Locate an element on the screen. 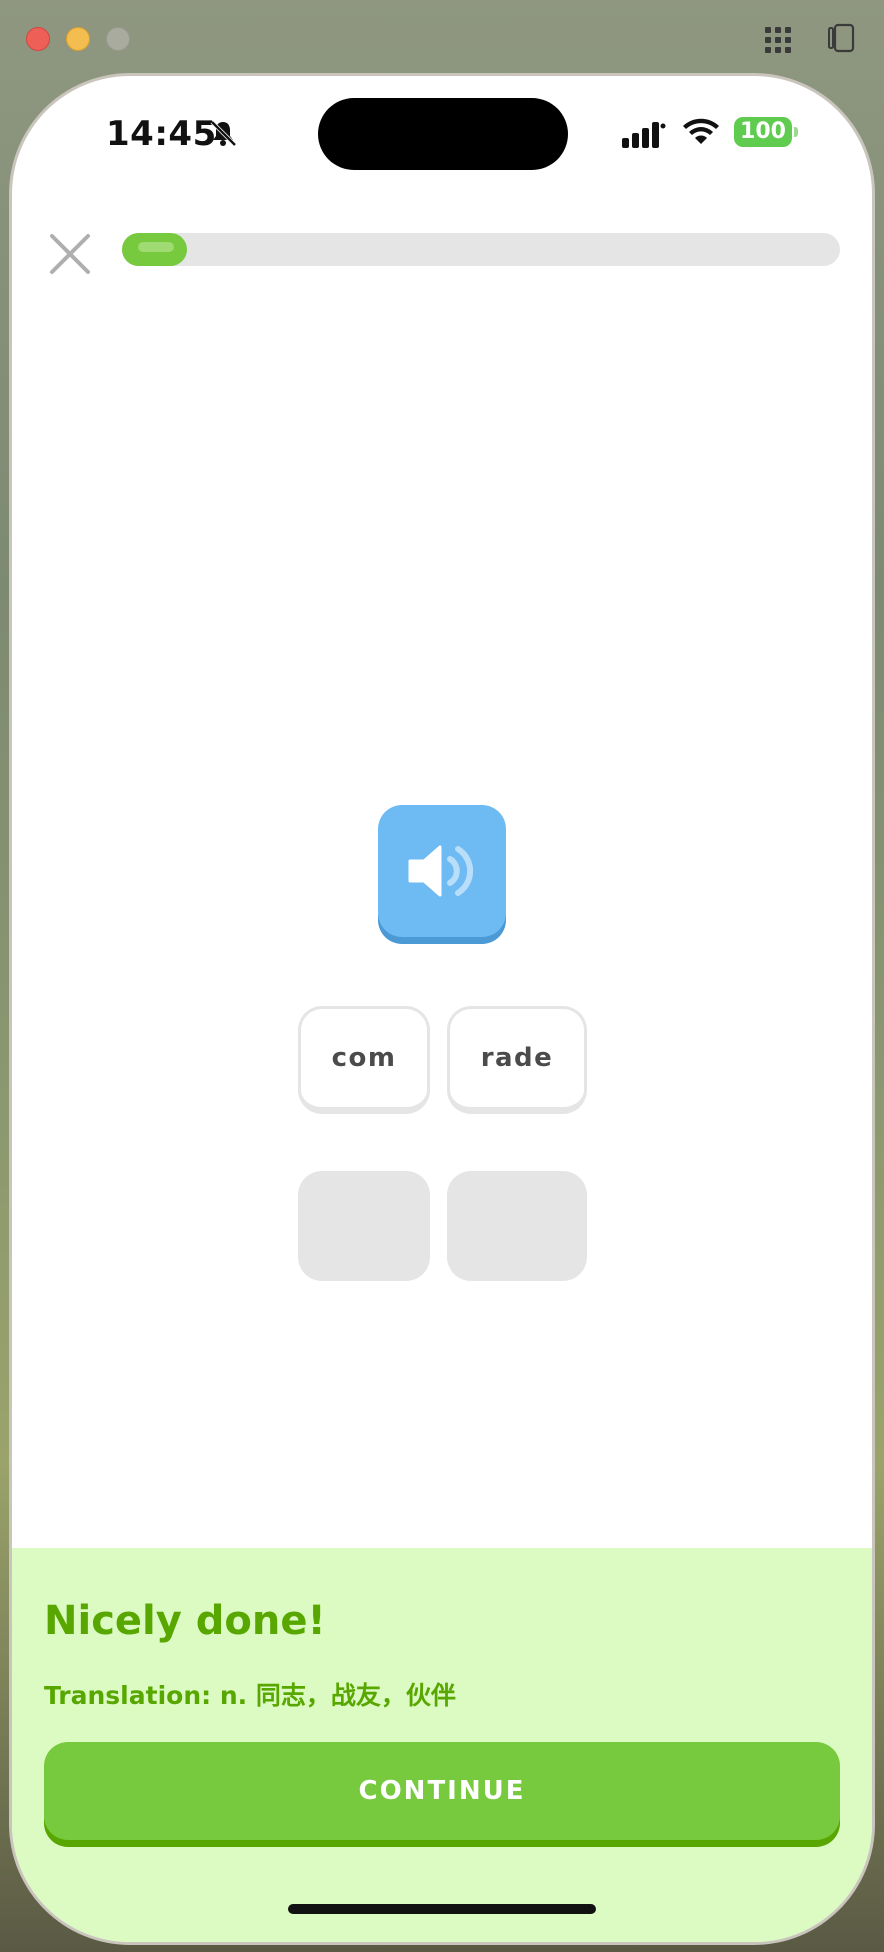 The width and height of the screenshot is (884, 1952). word-tile: com is located at coordinates (364, 1060).